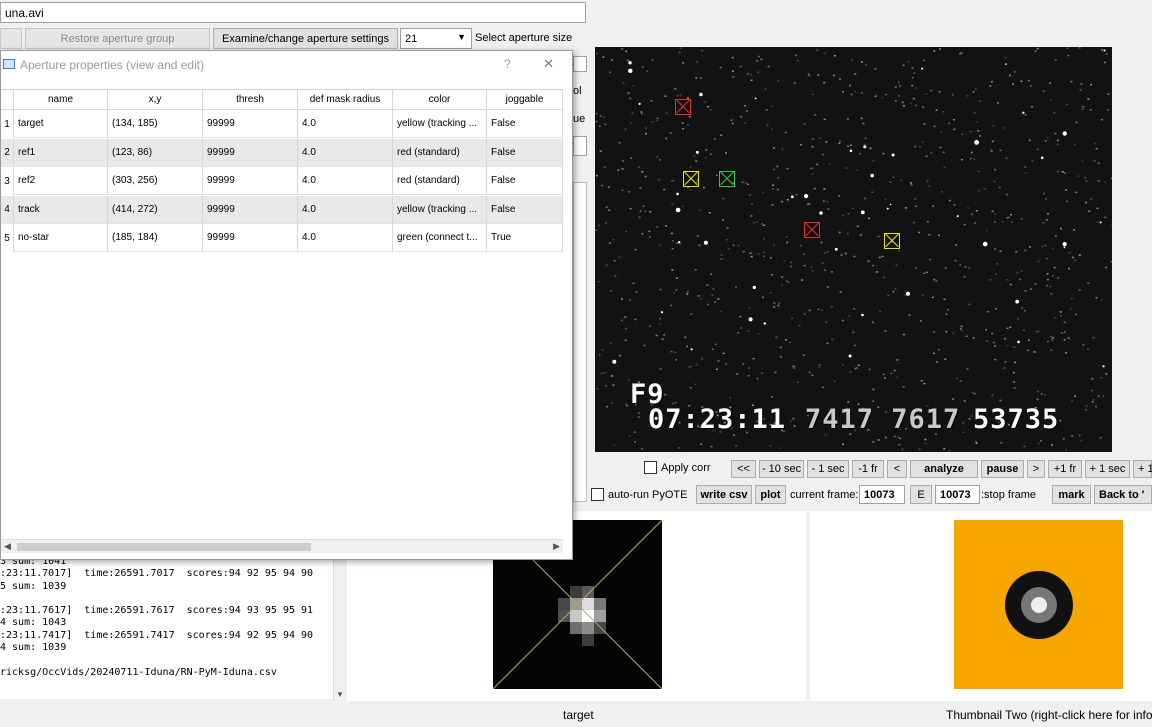 This screenshot has width=1152, height=727. I want to click on plus-1-sec-button: + 1 sec, so click(1107, 469).